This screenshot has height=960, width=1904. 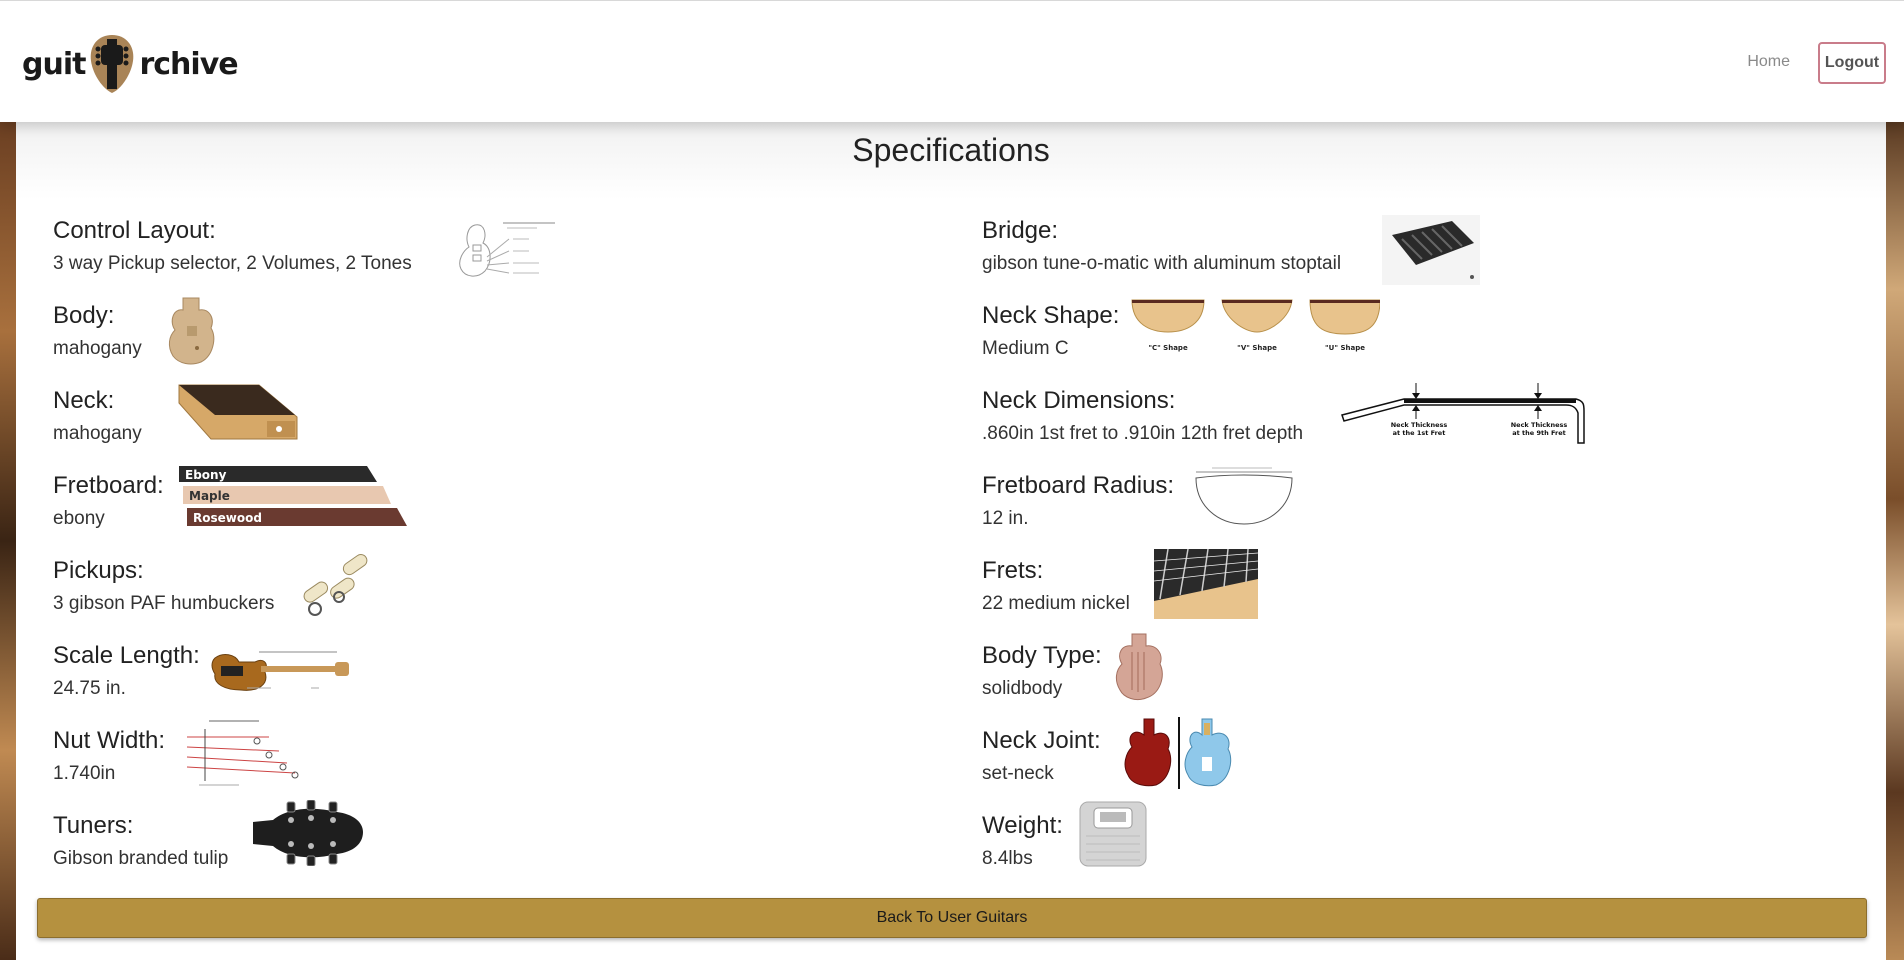 I want to click on spec-label: Neck Shape:, so click(x=1051, y=315).